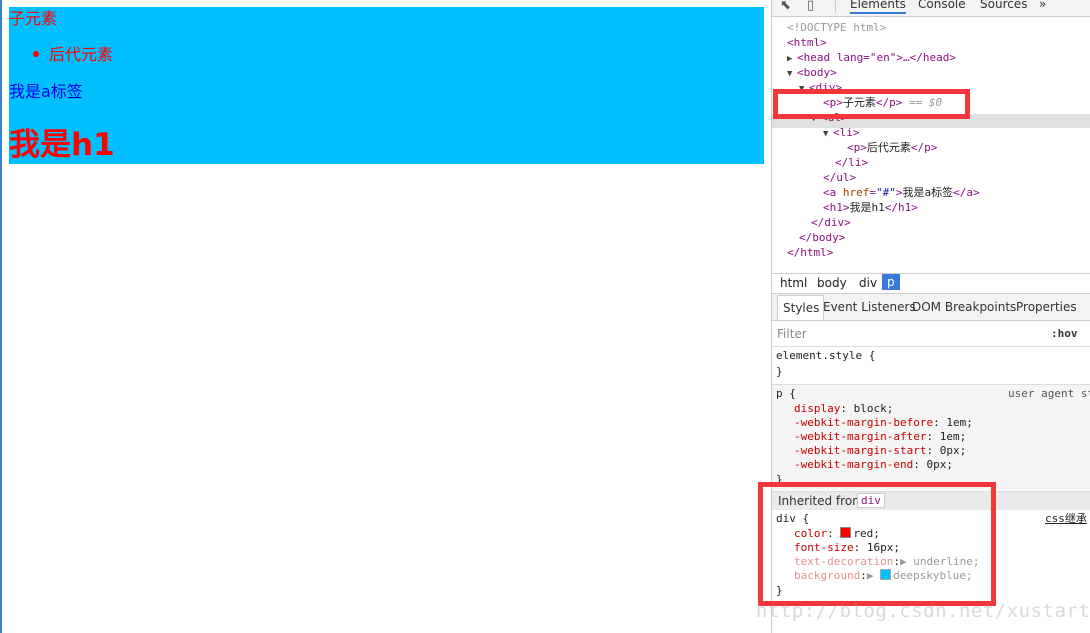 Image resolution: width=1090 pixels, height=633 pixels. What do you see at coordinates (826, 355) in the screenshot?
I see `element-style-selector: element.style {` at bounding box center [826, 355].